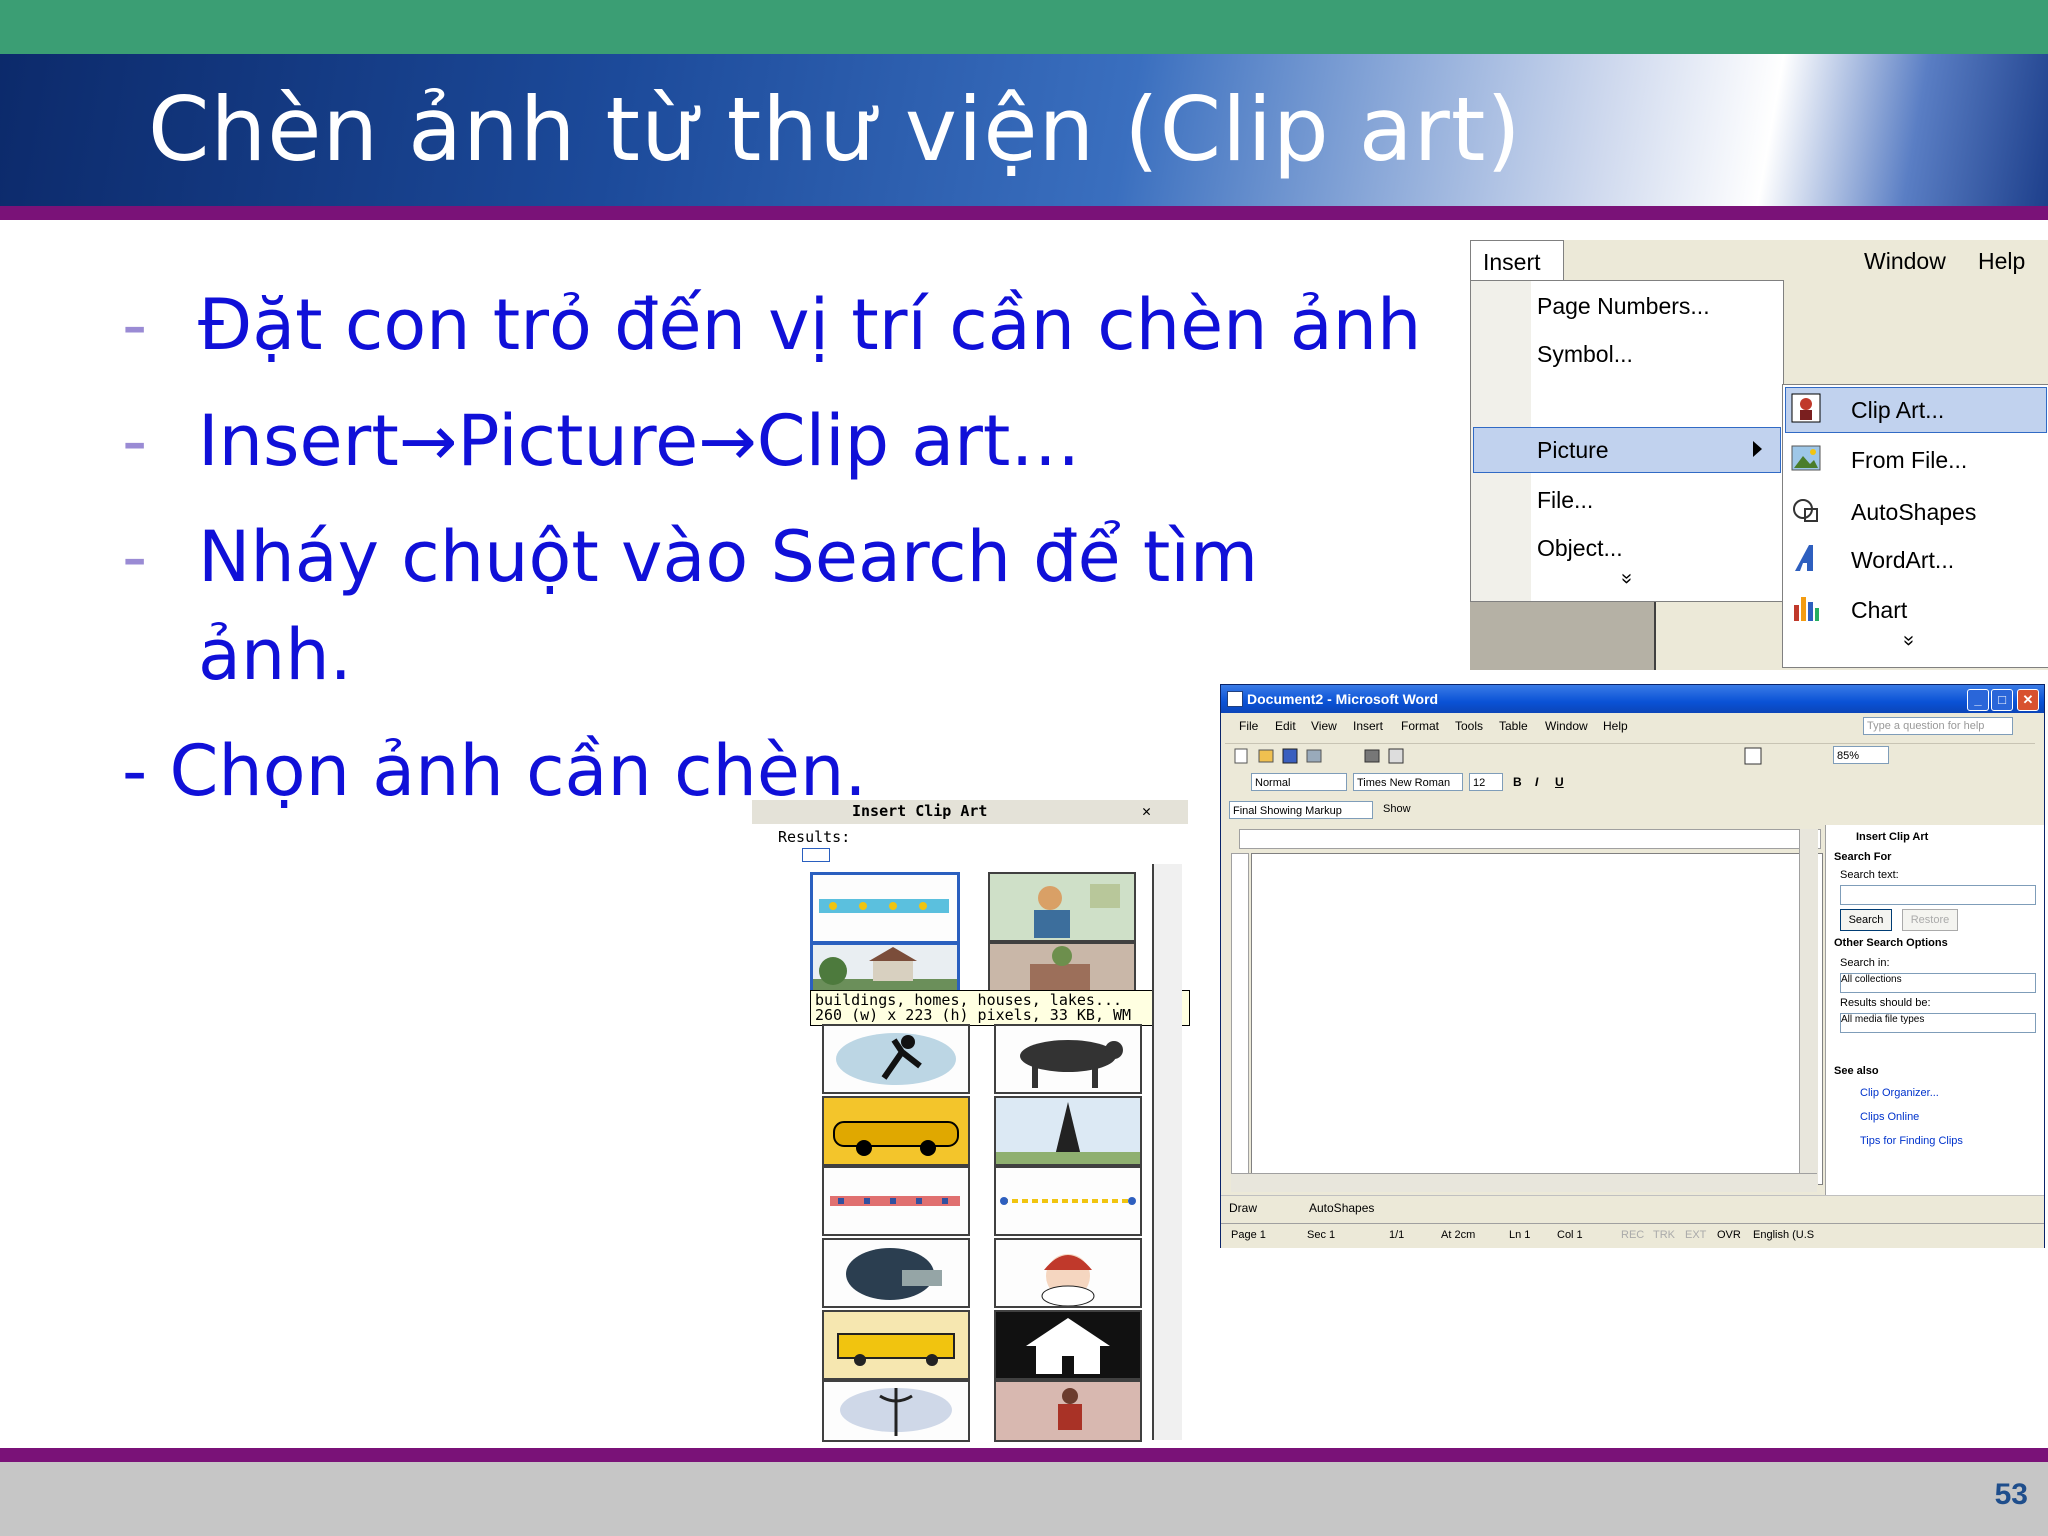  I want to click on word-menu-table: Table, so click(1513, 726).